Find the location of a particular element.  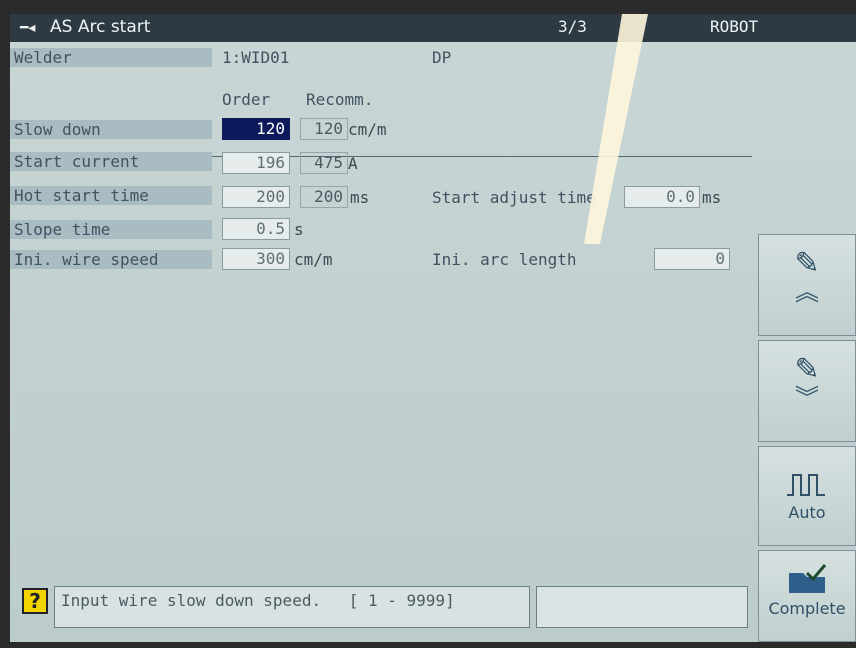

slow-down-label: Slow down is located at coordinates (111, 129).